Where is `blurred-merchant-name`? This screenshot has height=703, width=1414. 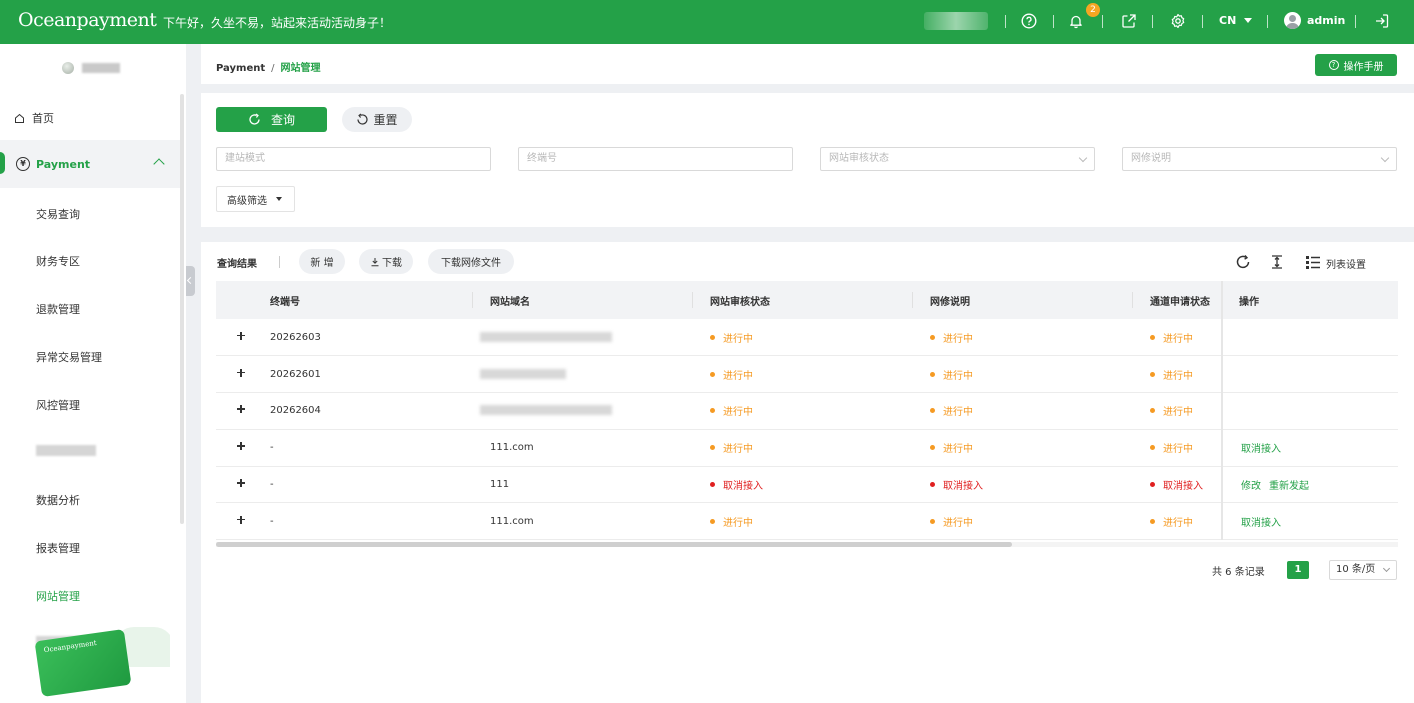 blurred-merchant-name is located at coordinates (101, 68).